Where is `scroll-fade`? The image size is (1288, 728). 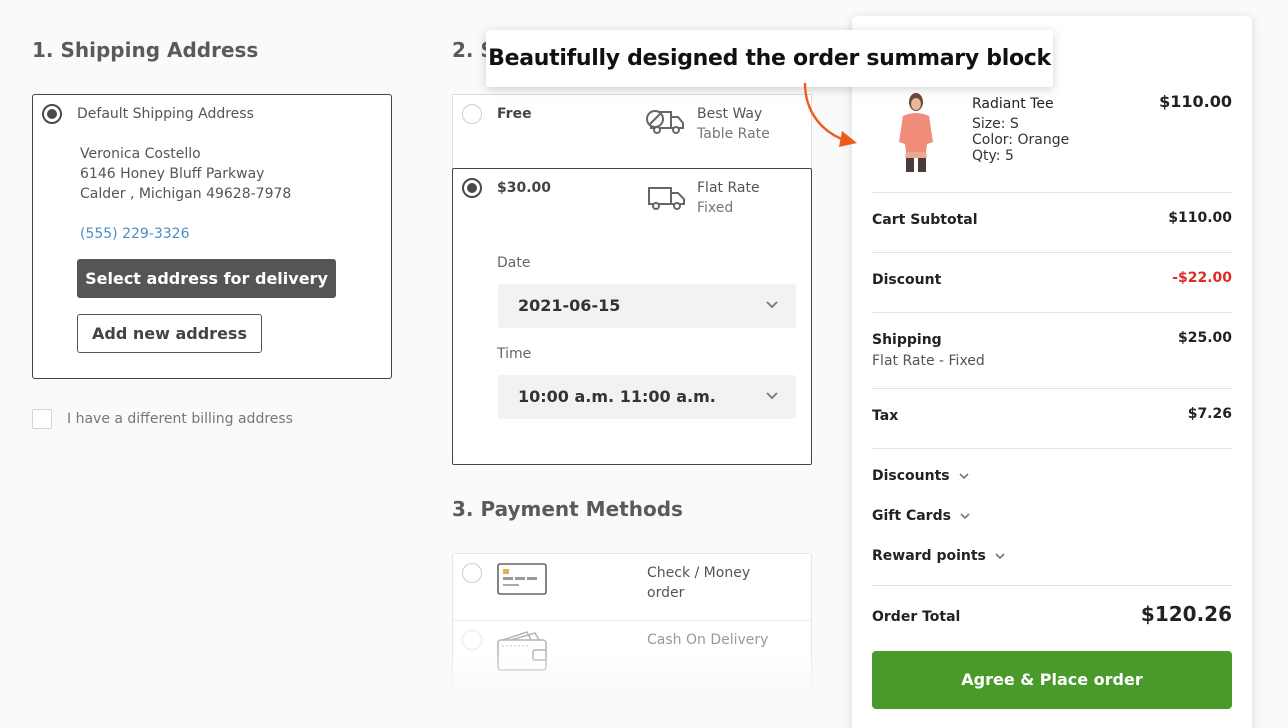 scroll-fade is located at coordinates (640, 689).